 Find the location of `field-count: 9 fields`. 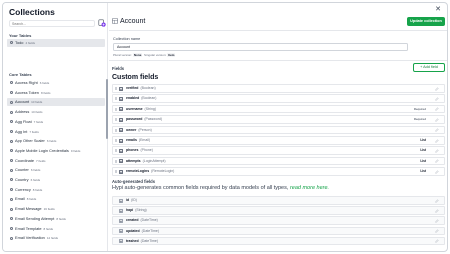

field-count: 9 fields is located at coordinates (75, 150).